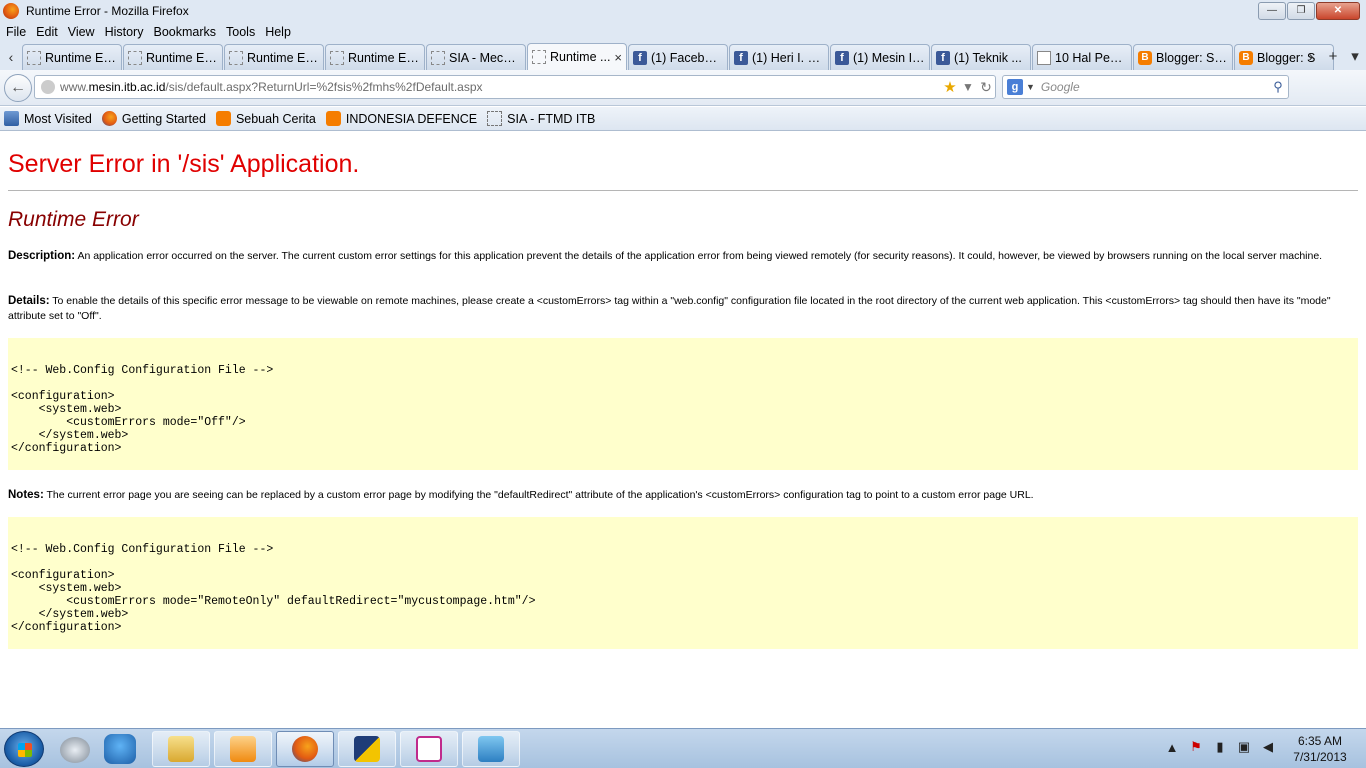 Image resolution: width=1366 pixels, height=768 pixels. What do you see at coordinates (240, 32) in the screenshot?
I see `menu-tools: Tools` at bounding box center [240, 32].